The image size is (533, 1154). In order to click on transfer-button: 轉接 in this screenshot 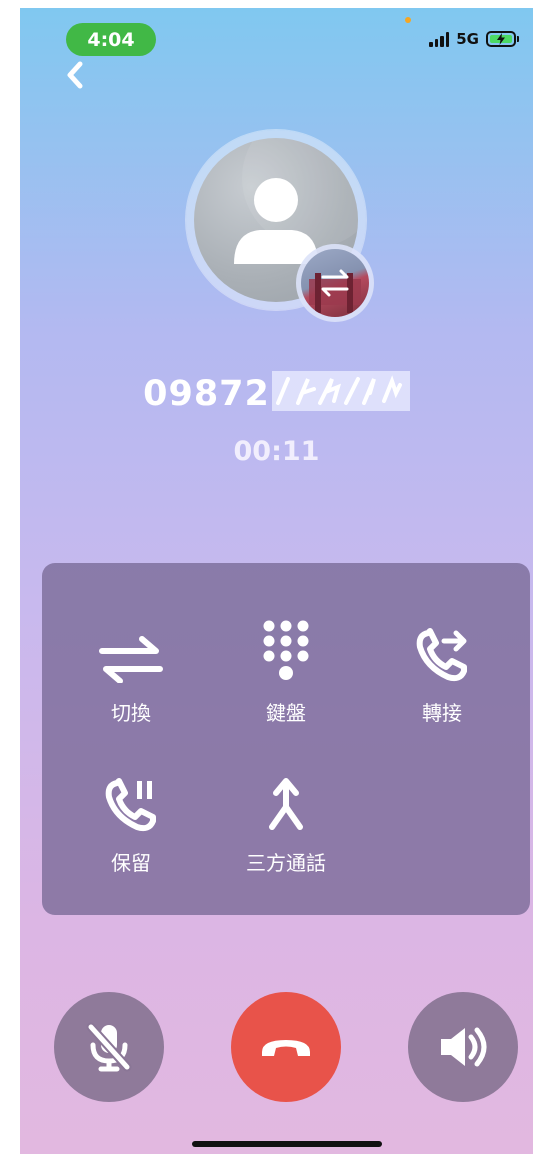, I will do `click(442, 669)`.